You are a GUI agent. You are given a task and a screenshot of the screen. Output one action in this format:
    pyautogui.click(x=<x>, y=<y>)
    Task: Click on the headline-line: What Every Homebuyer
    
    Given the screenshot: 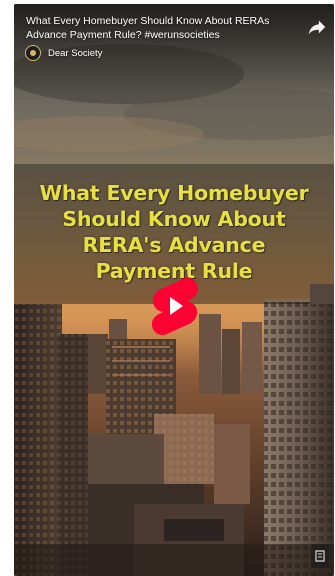 What is the action you would take?
    pyautogui.click(x=174, y=193)
    